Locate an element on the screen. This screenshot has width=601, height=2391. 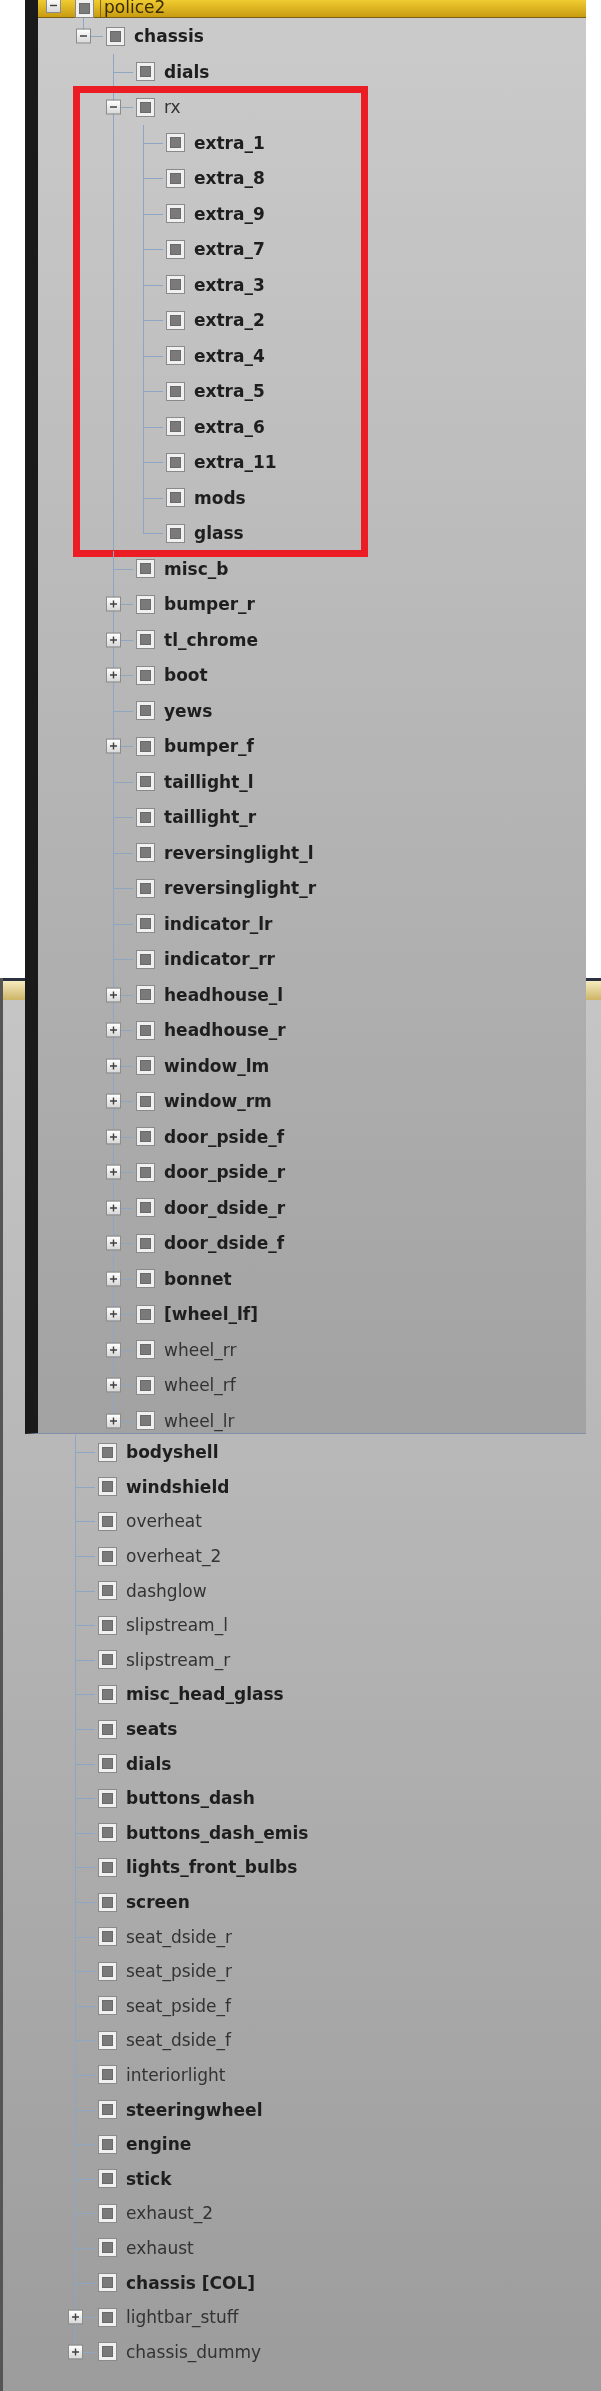
node-label: bumper_f is located at coordinates (209, 746).